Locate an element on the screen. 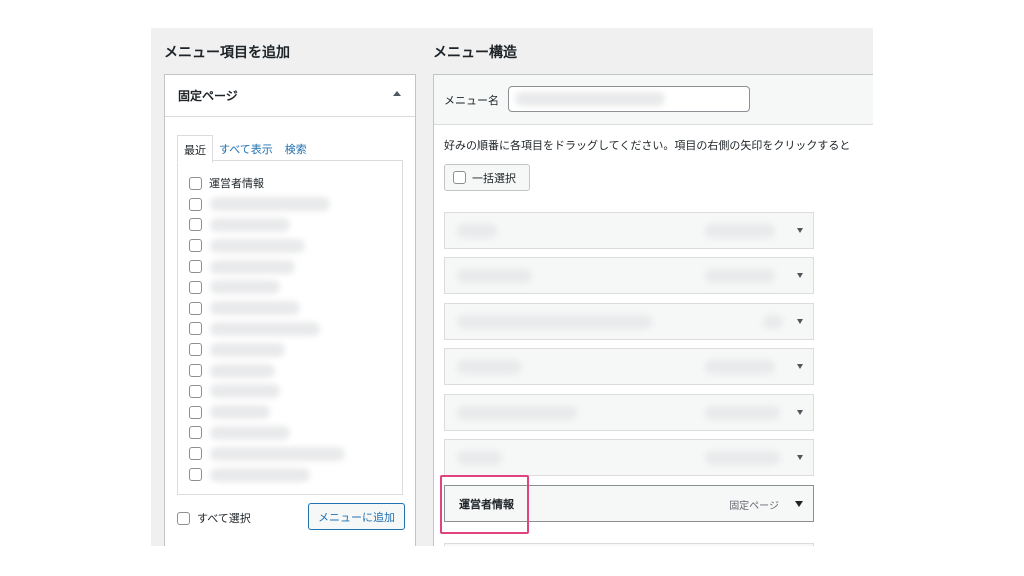  page-label: 運営者情報 is located at coordinates (236, 184).